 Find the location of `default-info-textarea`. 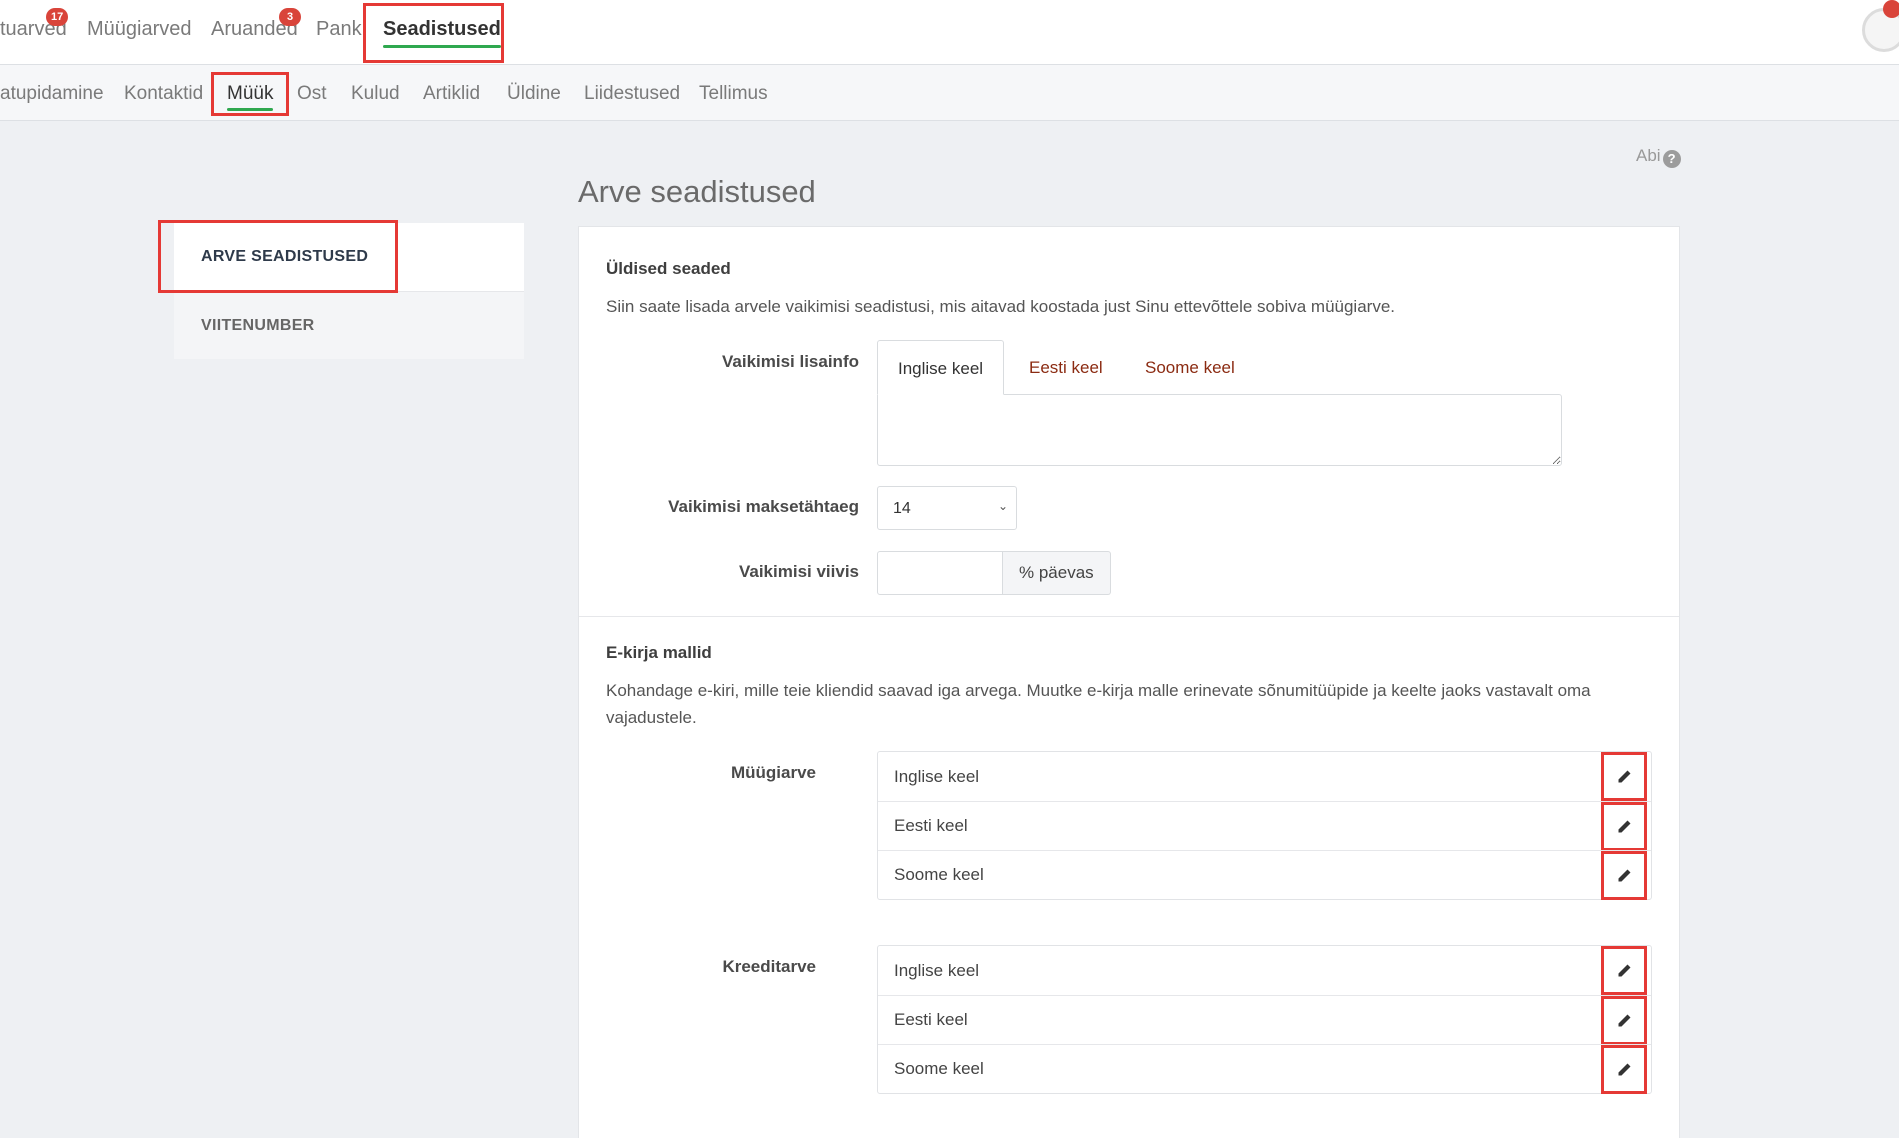

default-info-textarea is located at coordinates (1219, 430).